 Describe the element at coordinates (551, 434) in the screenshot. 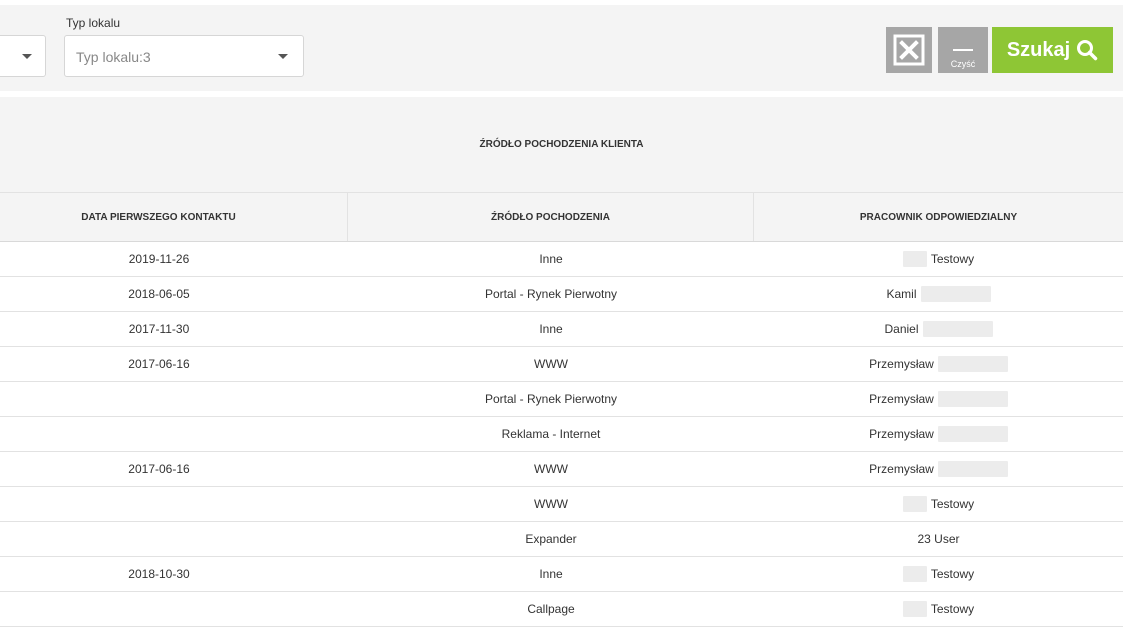

I see `cell-source: Reklama - Internet` at that location.